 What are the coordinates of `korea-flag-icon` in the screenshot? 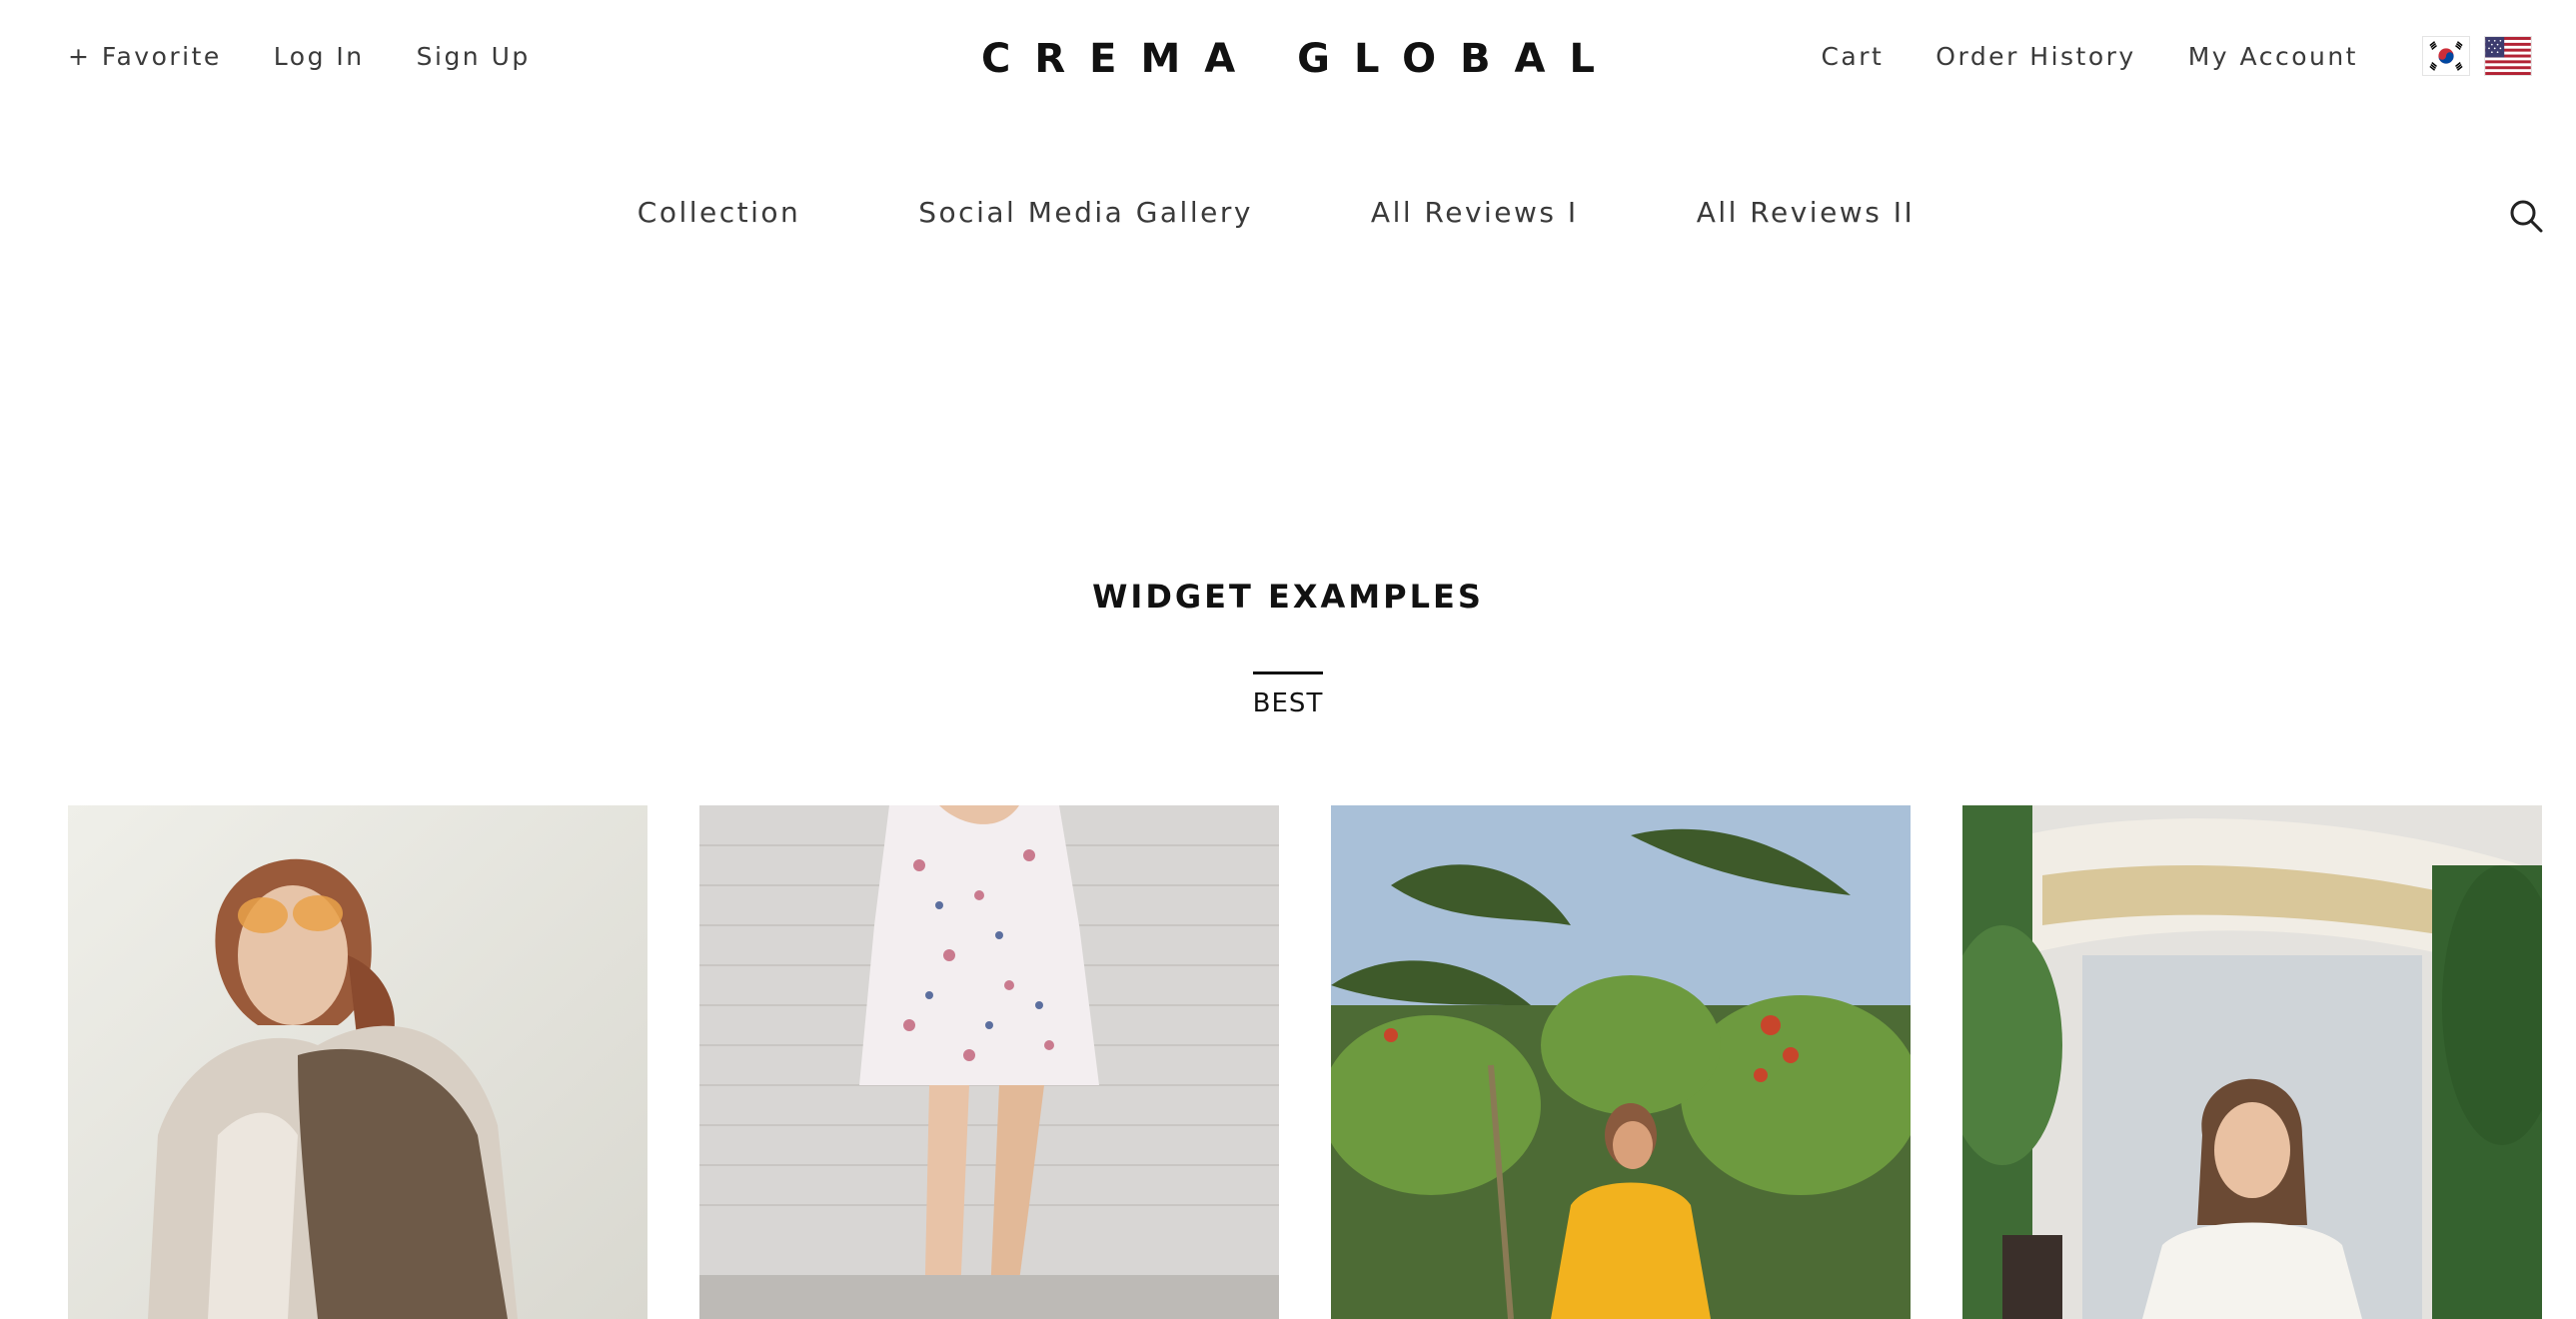 It's located at (2446, 56).